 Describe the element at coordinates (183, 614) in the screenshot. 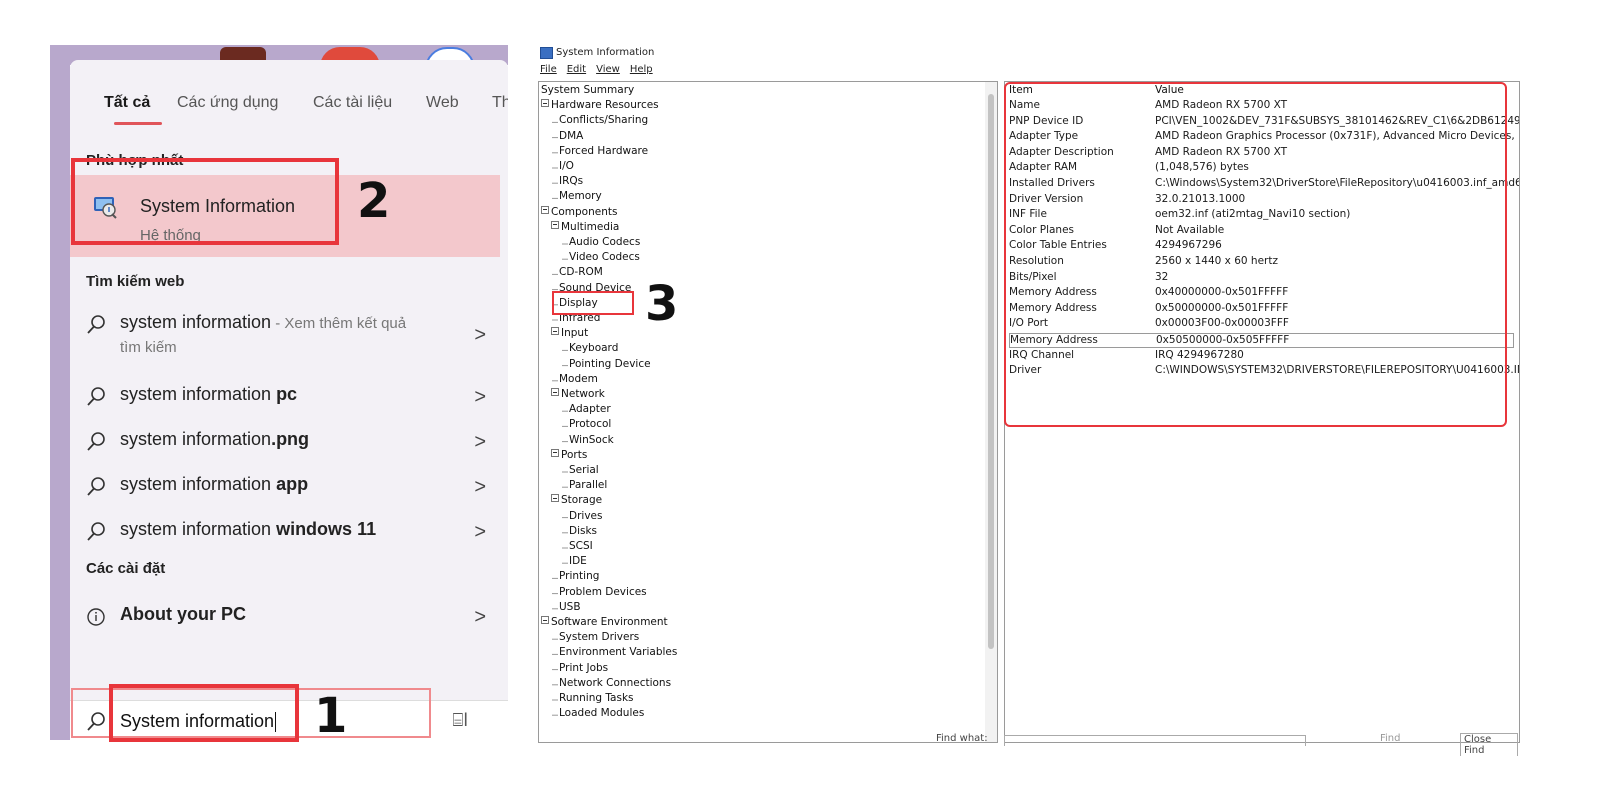

I see `settings-result-label: About your PC` at that location.